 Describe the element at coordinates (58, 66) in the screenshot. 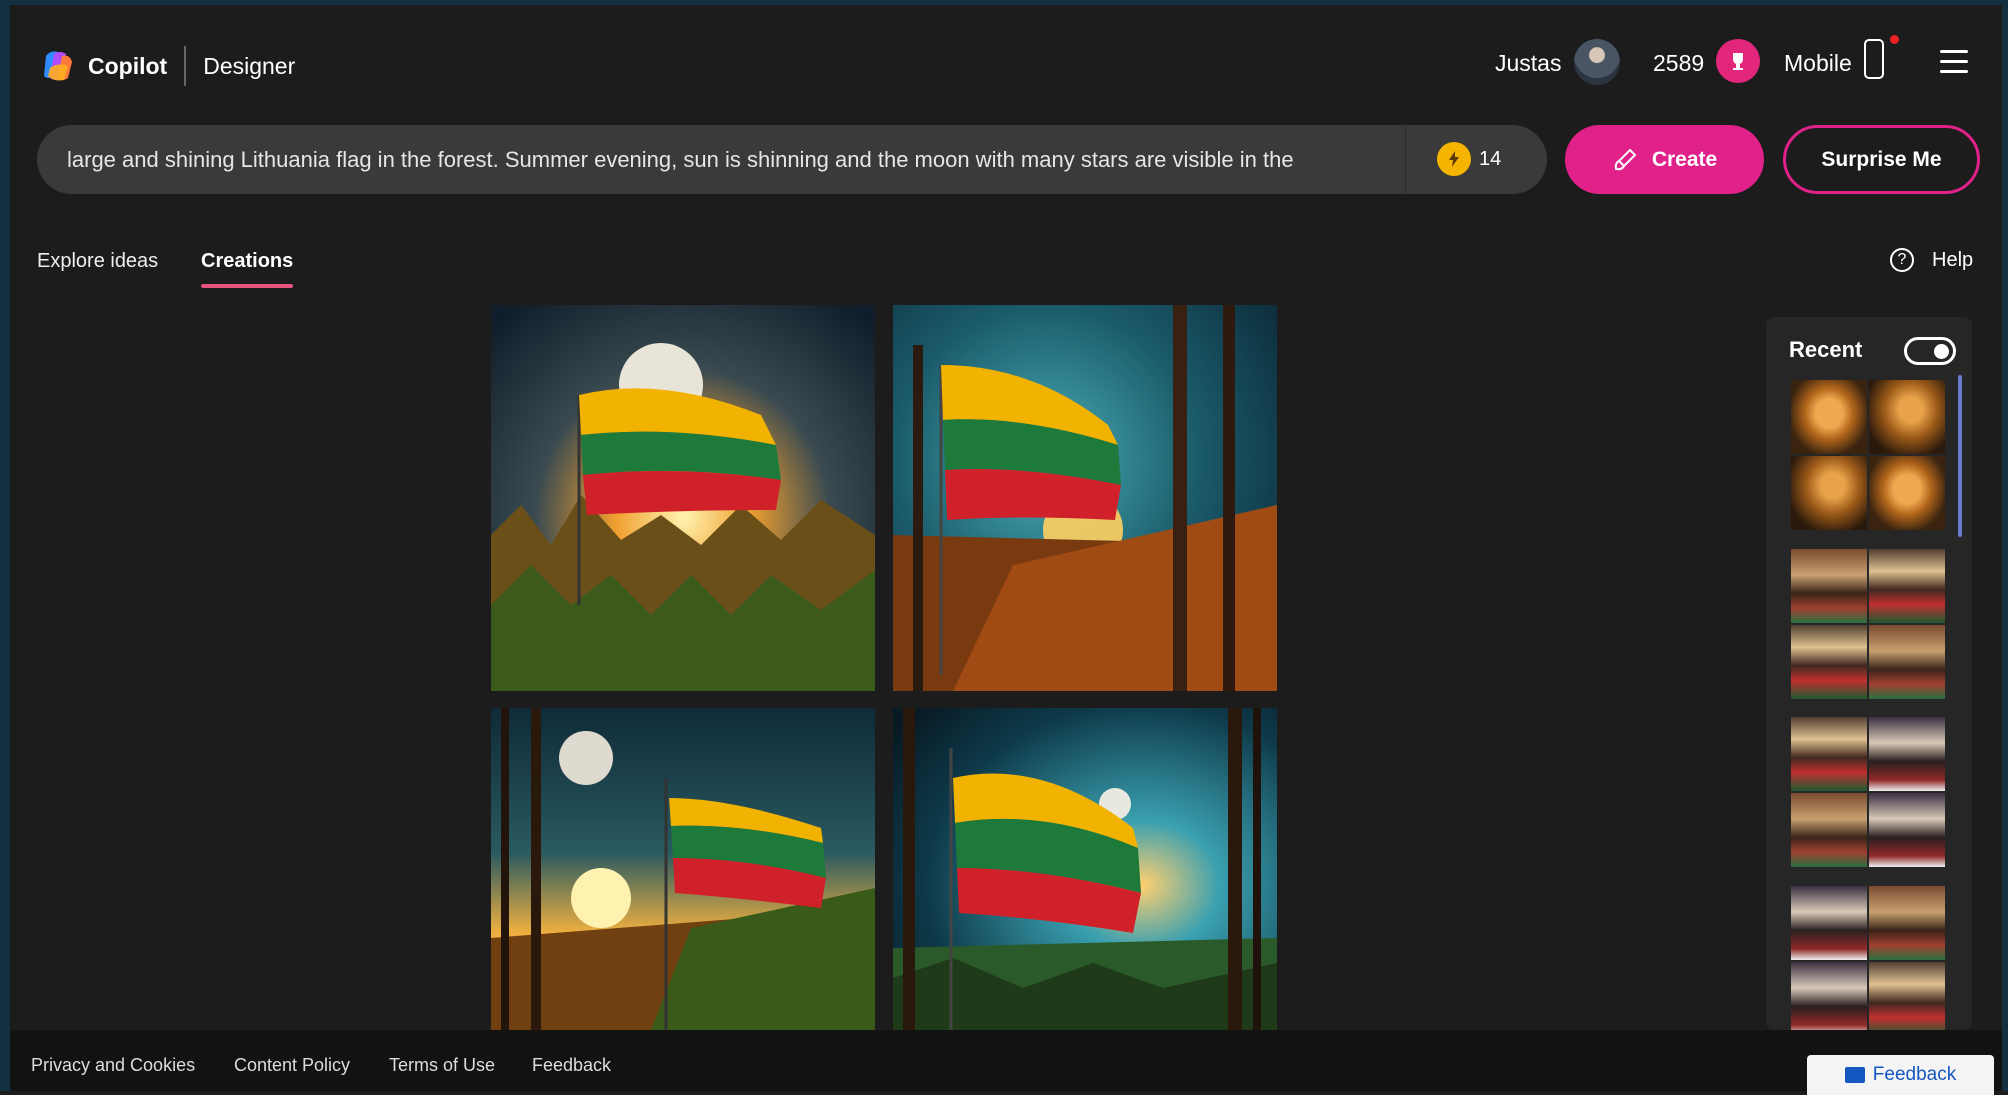

I see `copilot-logo-icon` at that location.